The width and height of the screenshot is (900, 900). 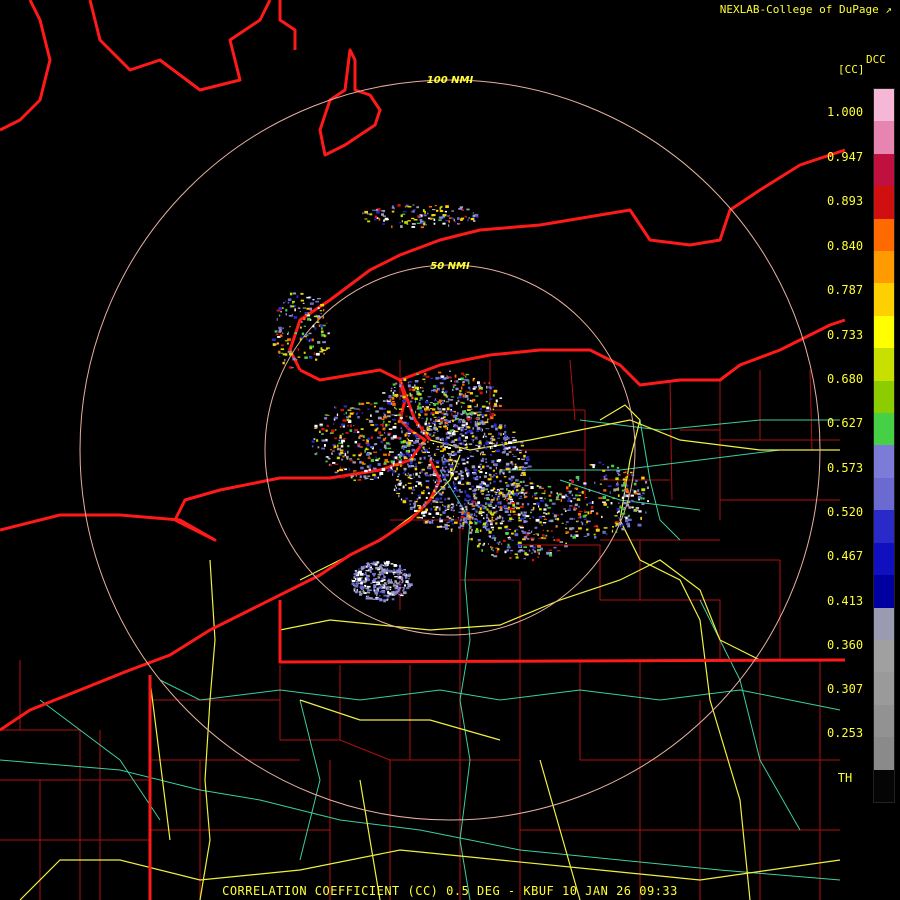 What do you see at coordinates (884, 429) in the screenshot?
I see `color-bar-segment` at bounding box center [884, 429].